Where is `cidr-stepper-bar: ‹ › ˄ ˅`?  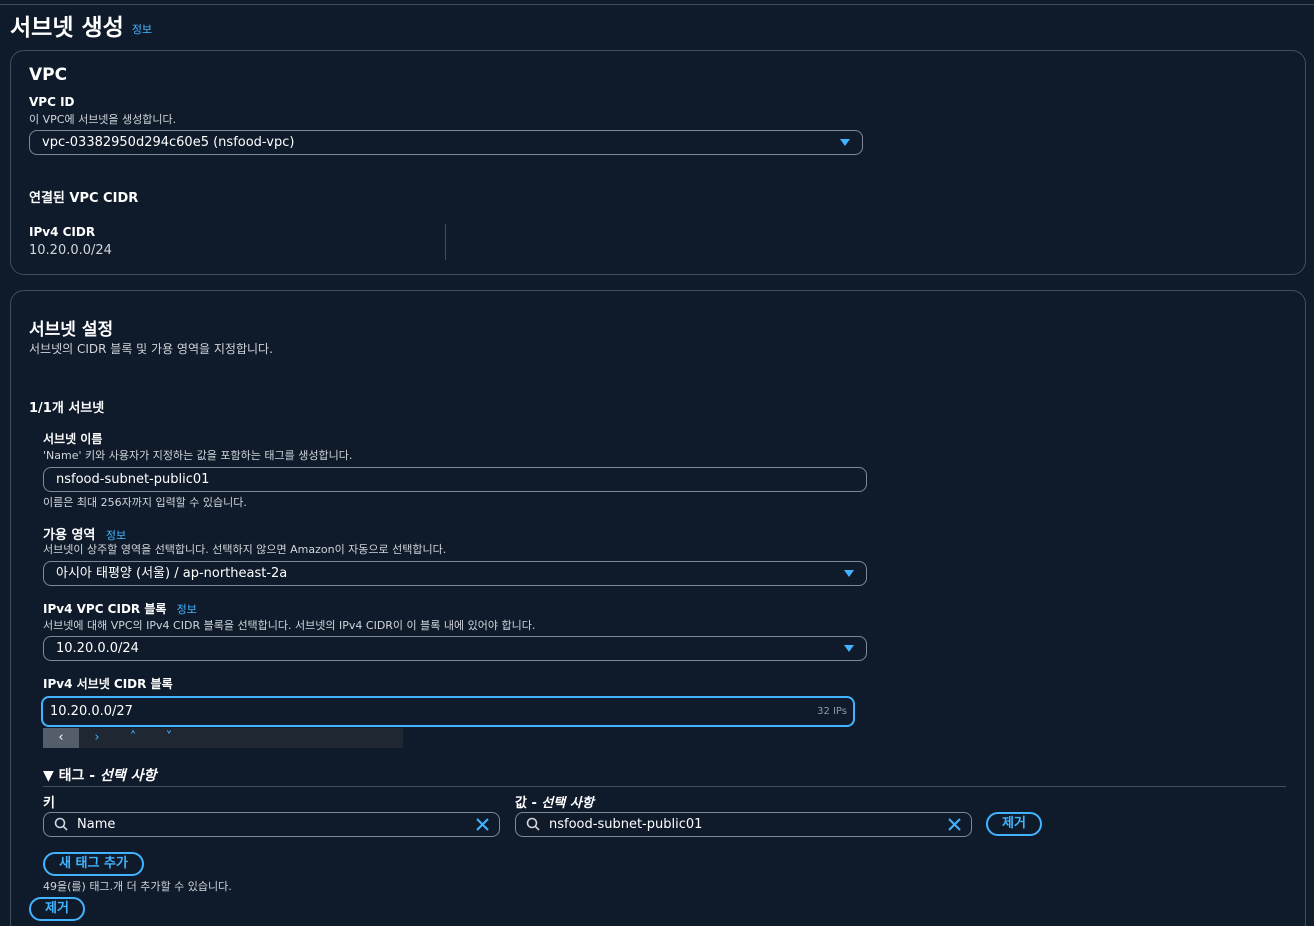
cidr-stepper-bar: ‹ › ˄ ˅ is located at coordinates (223, 738).